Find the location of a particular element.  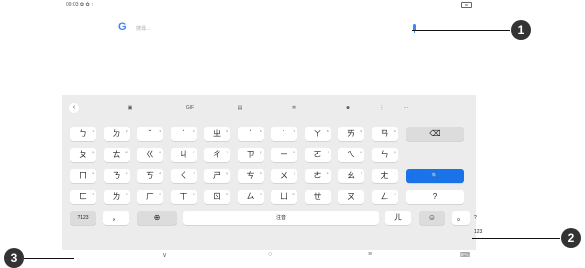

key-5: ㄓ5 is located at coordinates (217, 134).